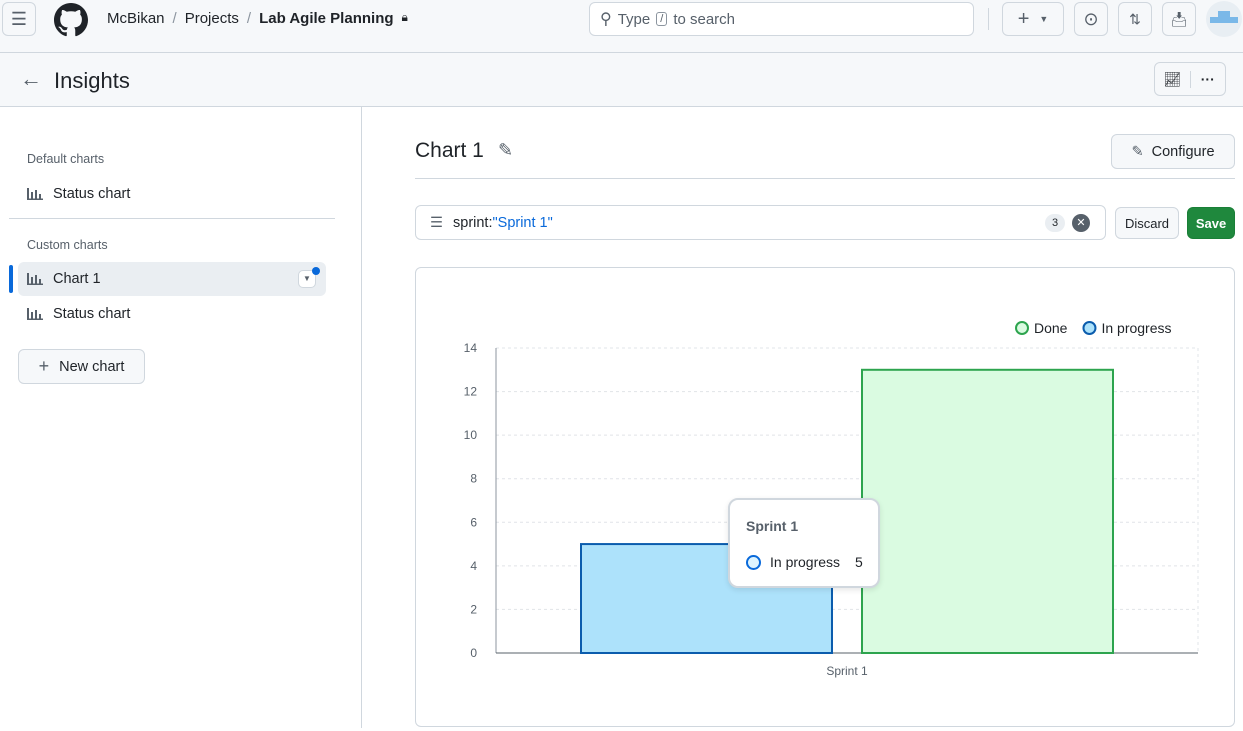 This screenshot has height=731, width=1243. I want to click on x-tick-label: Sprint 1, so click(847, 671).